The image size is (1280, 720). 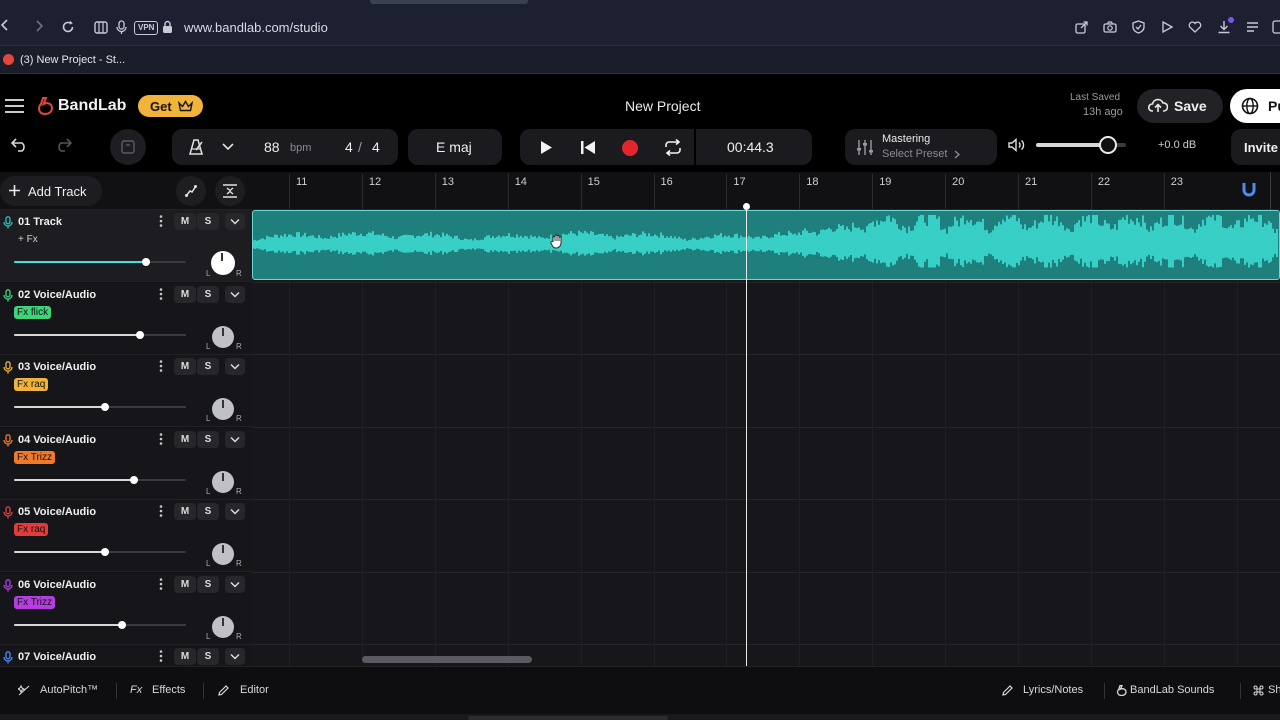 I want to click on master-volume-knob, so click(x=1108, y=145).